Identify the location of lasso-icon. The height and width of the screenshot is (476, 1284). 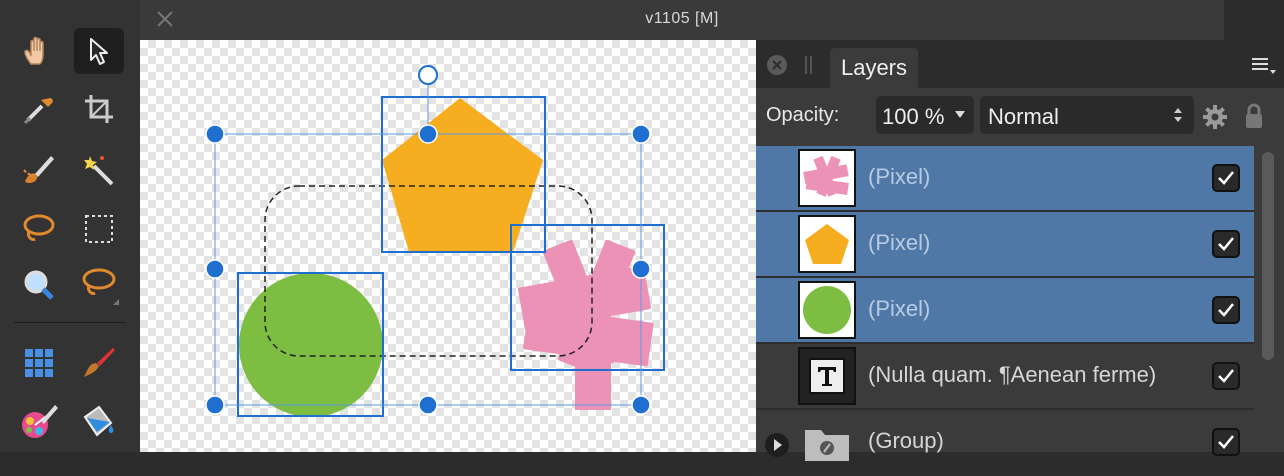
(99, 285).